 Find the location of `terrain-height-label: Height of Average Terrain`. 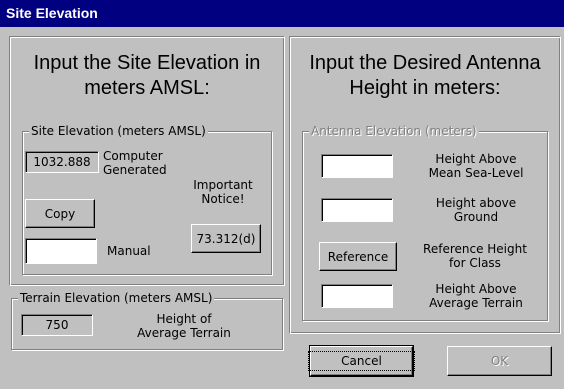

terrain-height-label: Height of Average Terrain is located at coordinates (184, 326).